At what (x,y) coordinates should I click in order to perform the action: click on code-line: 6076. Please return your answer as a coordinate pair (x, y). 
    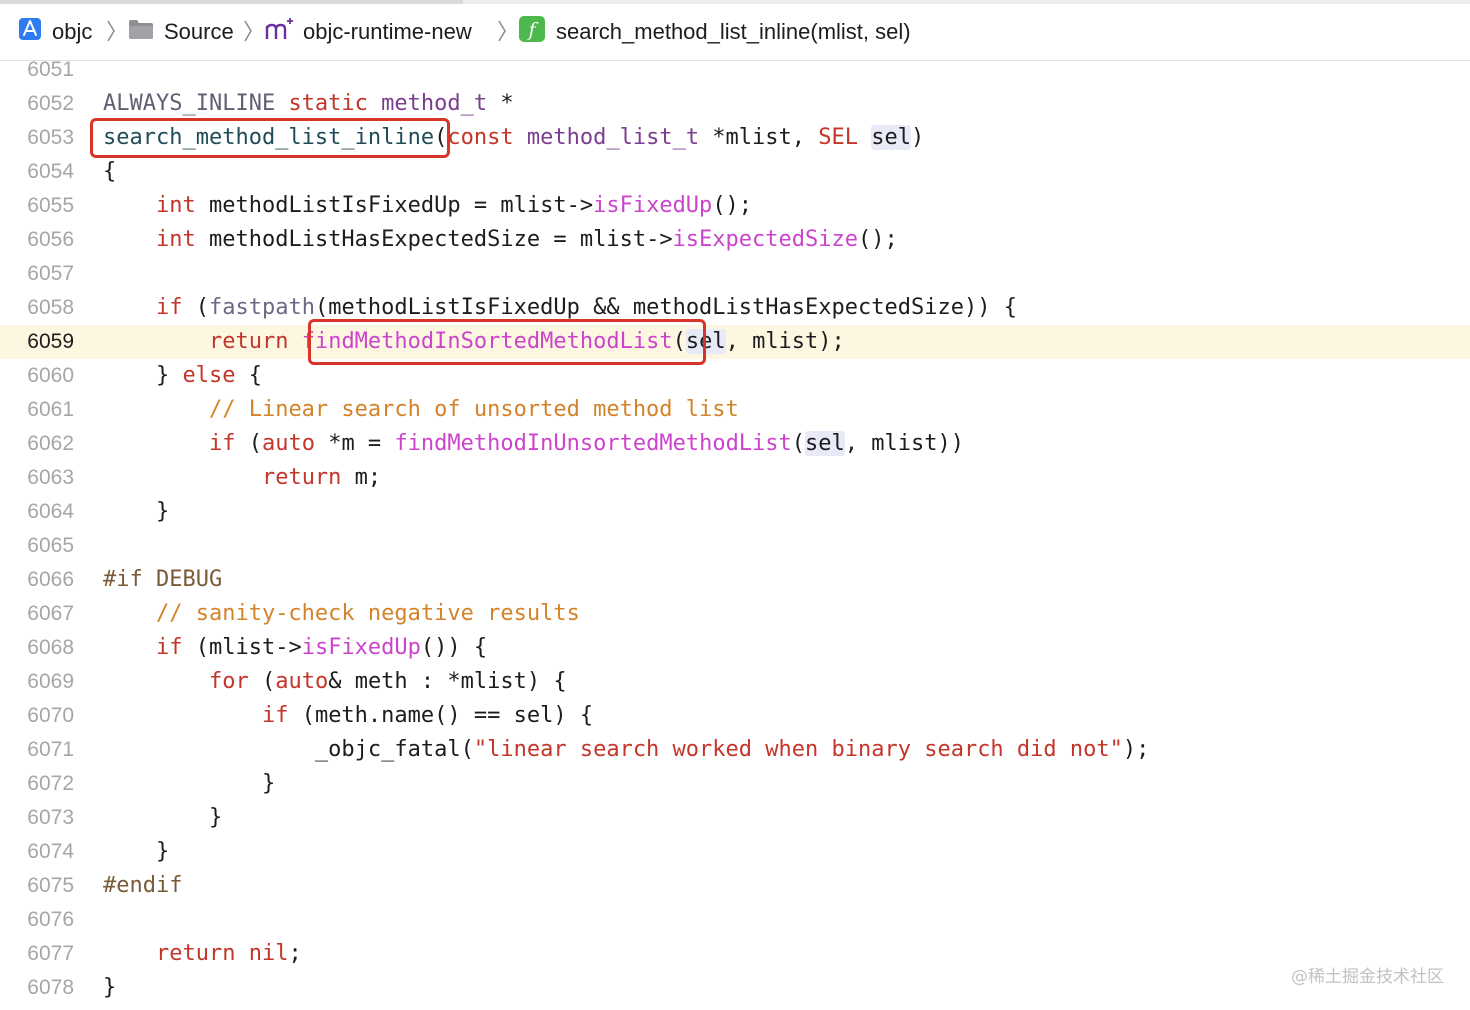
    Looking at the image, I should click on (735, 920).